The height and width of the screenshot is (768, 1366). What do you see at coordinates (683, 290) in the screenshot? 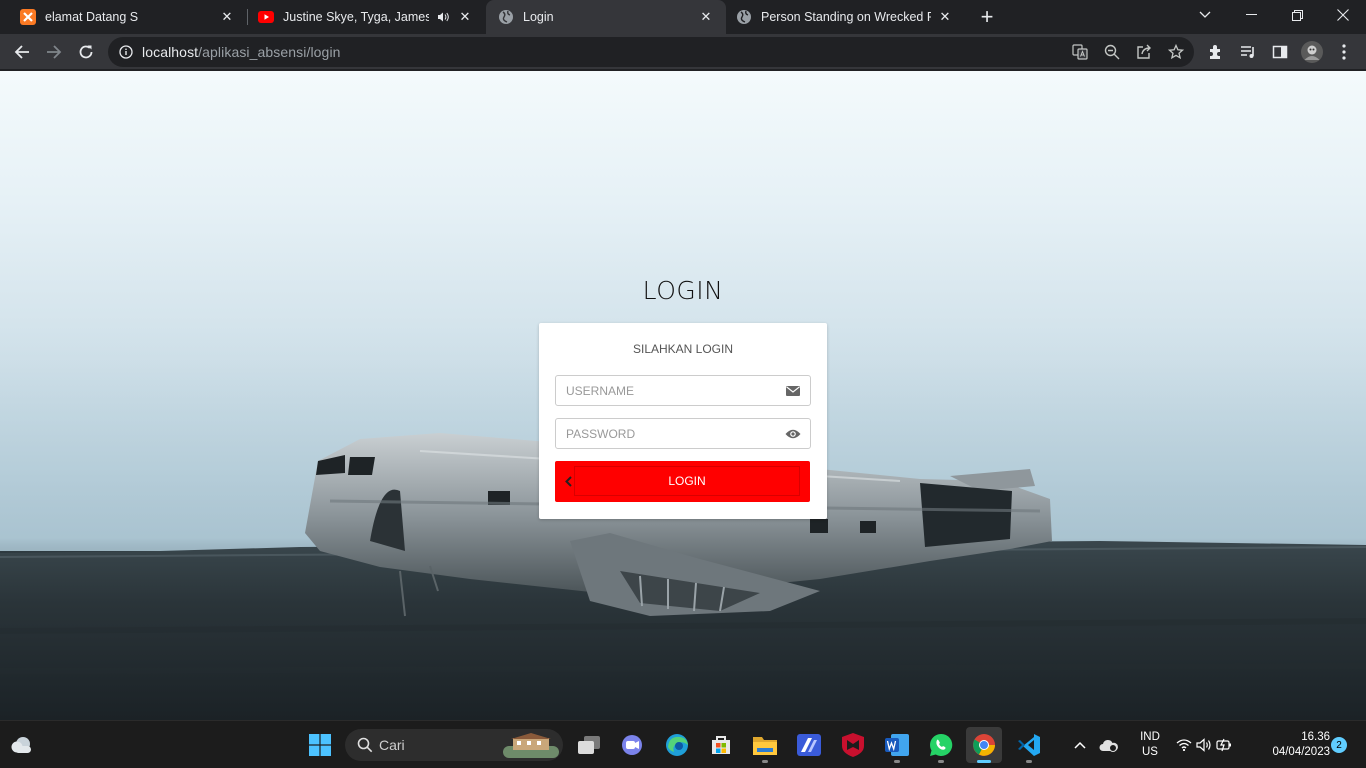
I see `page-title: LOGIN` at bounding box center [683, 290].